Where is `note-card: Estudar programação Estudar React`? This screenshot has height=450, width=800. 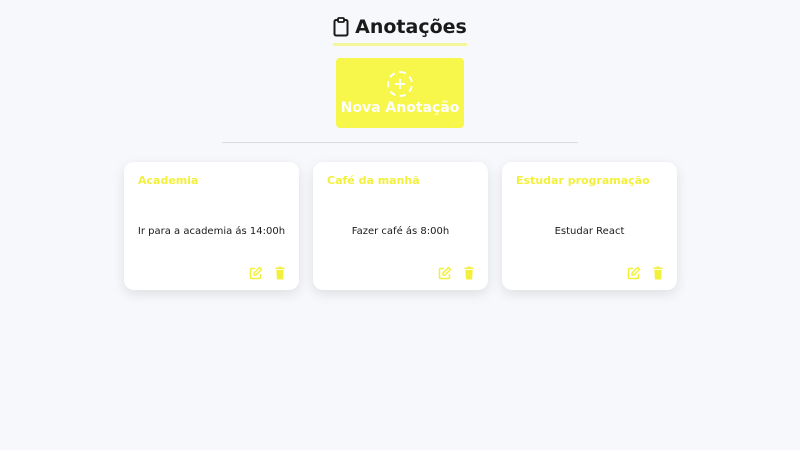 note-card: Estudar programação Estudar React is located at coordinates (589, 226).